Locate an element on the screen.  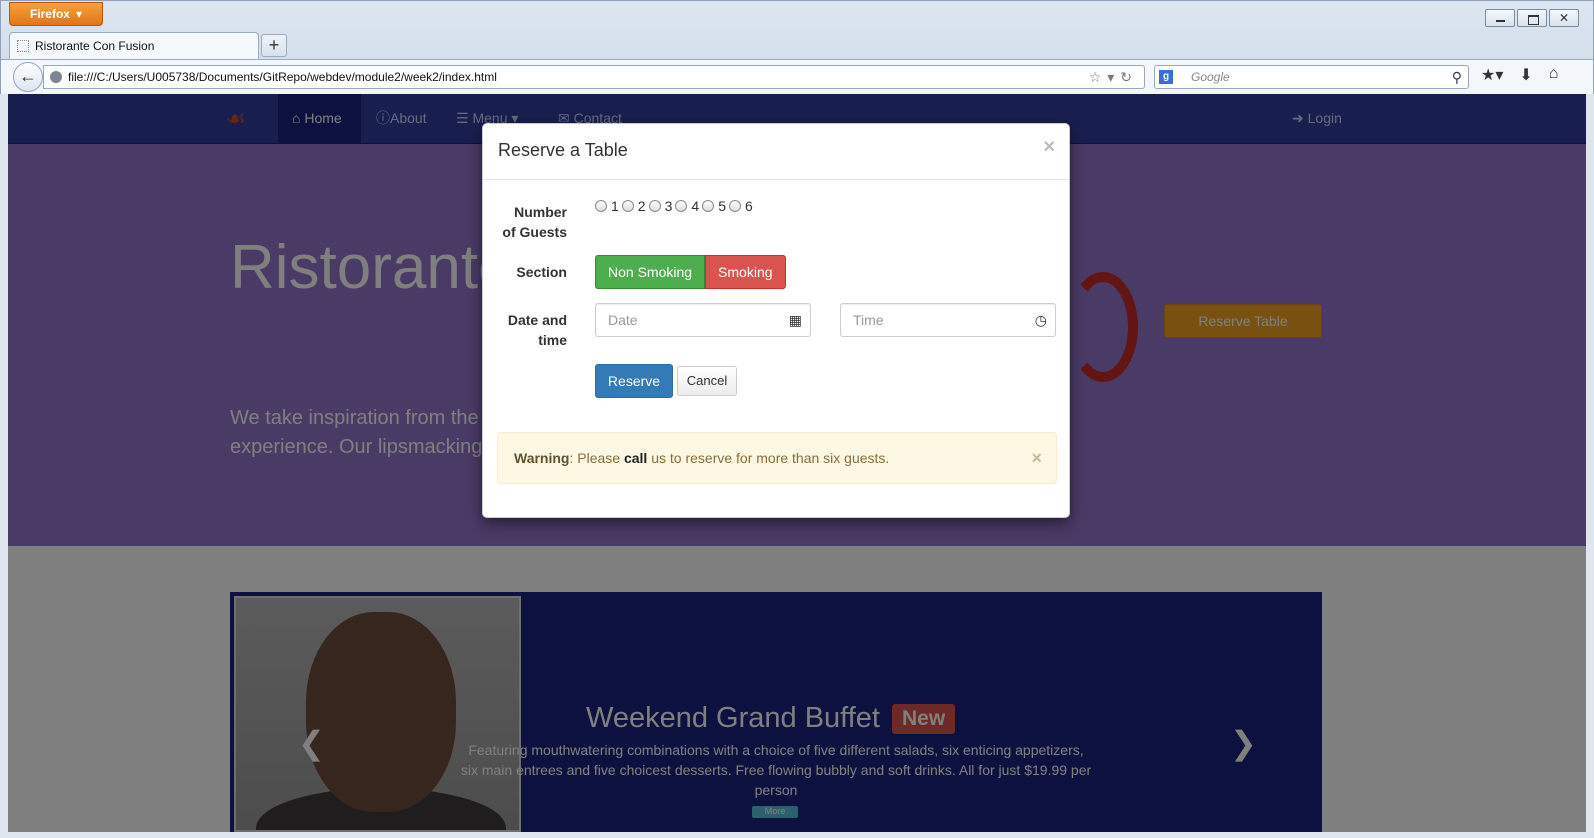
new-tab-button: + is located at coordinates (274, 45).